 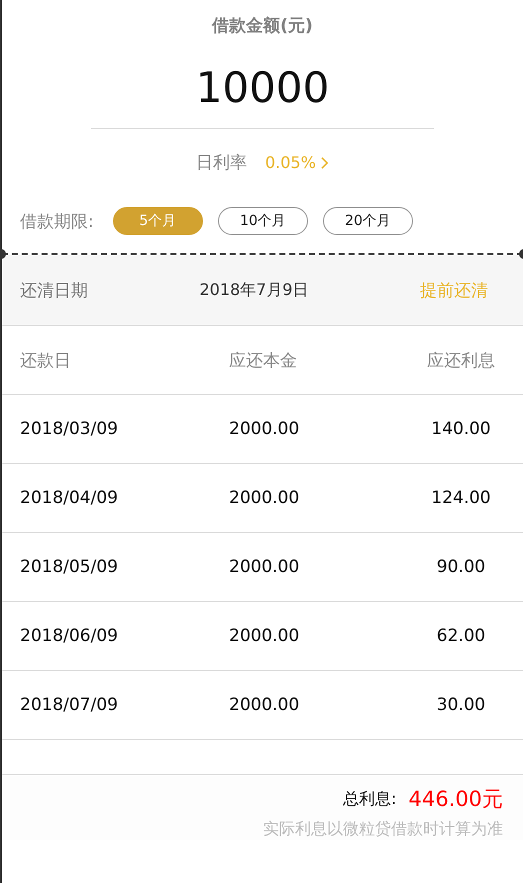 What do you see at coordinates (461, 705) in the screenshot?
I see `table-cell-text: 30.00` at bounding box center [461, 705].